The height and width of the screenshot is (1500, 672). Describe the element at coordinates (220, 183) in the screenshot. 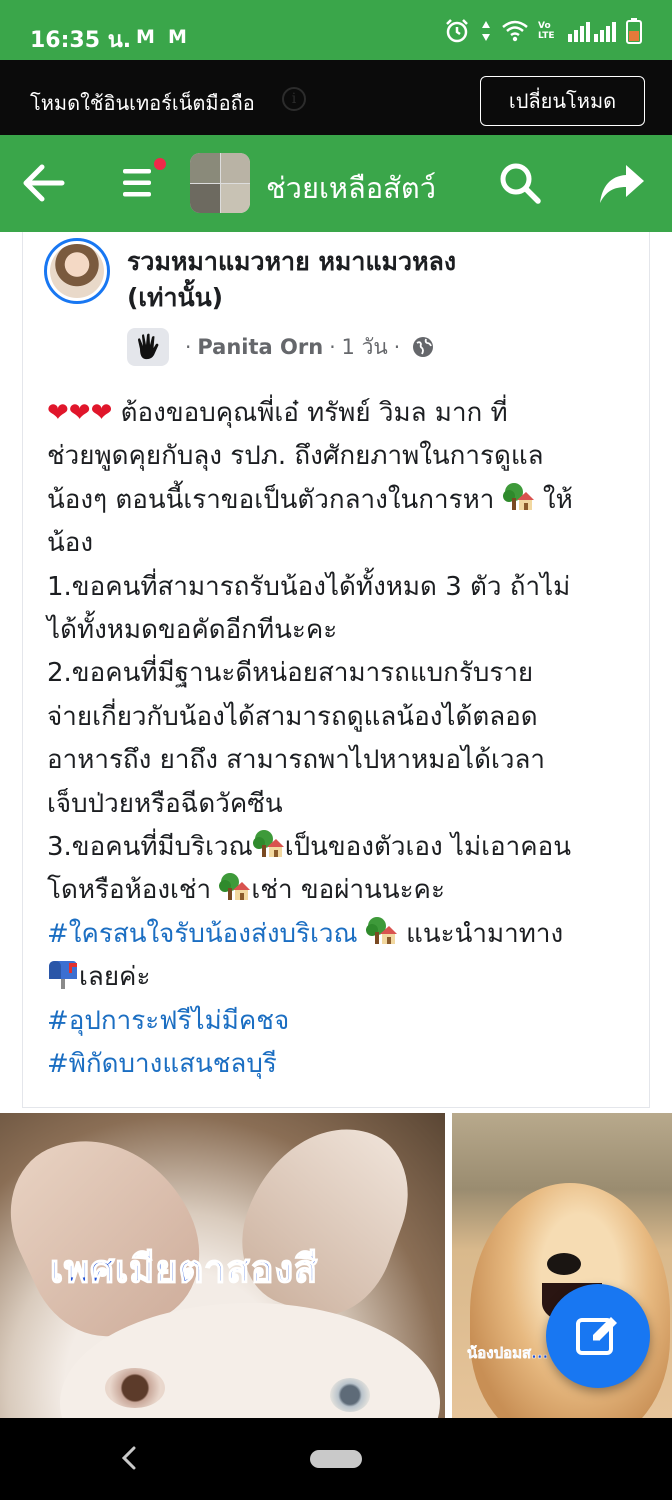

I see `group-thumbnail` at that location.